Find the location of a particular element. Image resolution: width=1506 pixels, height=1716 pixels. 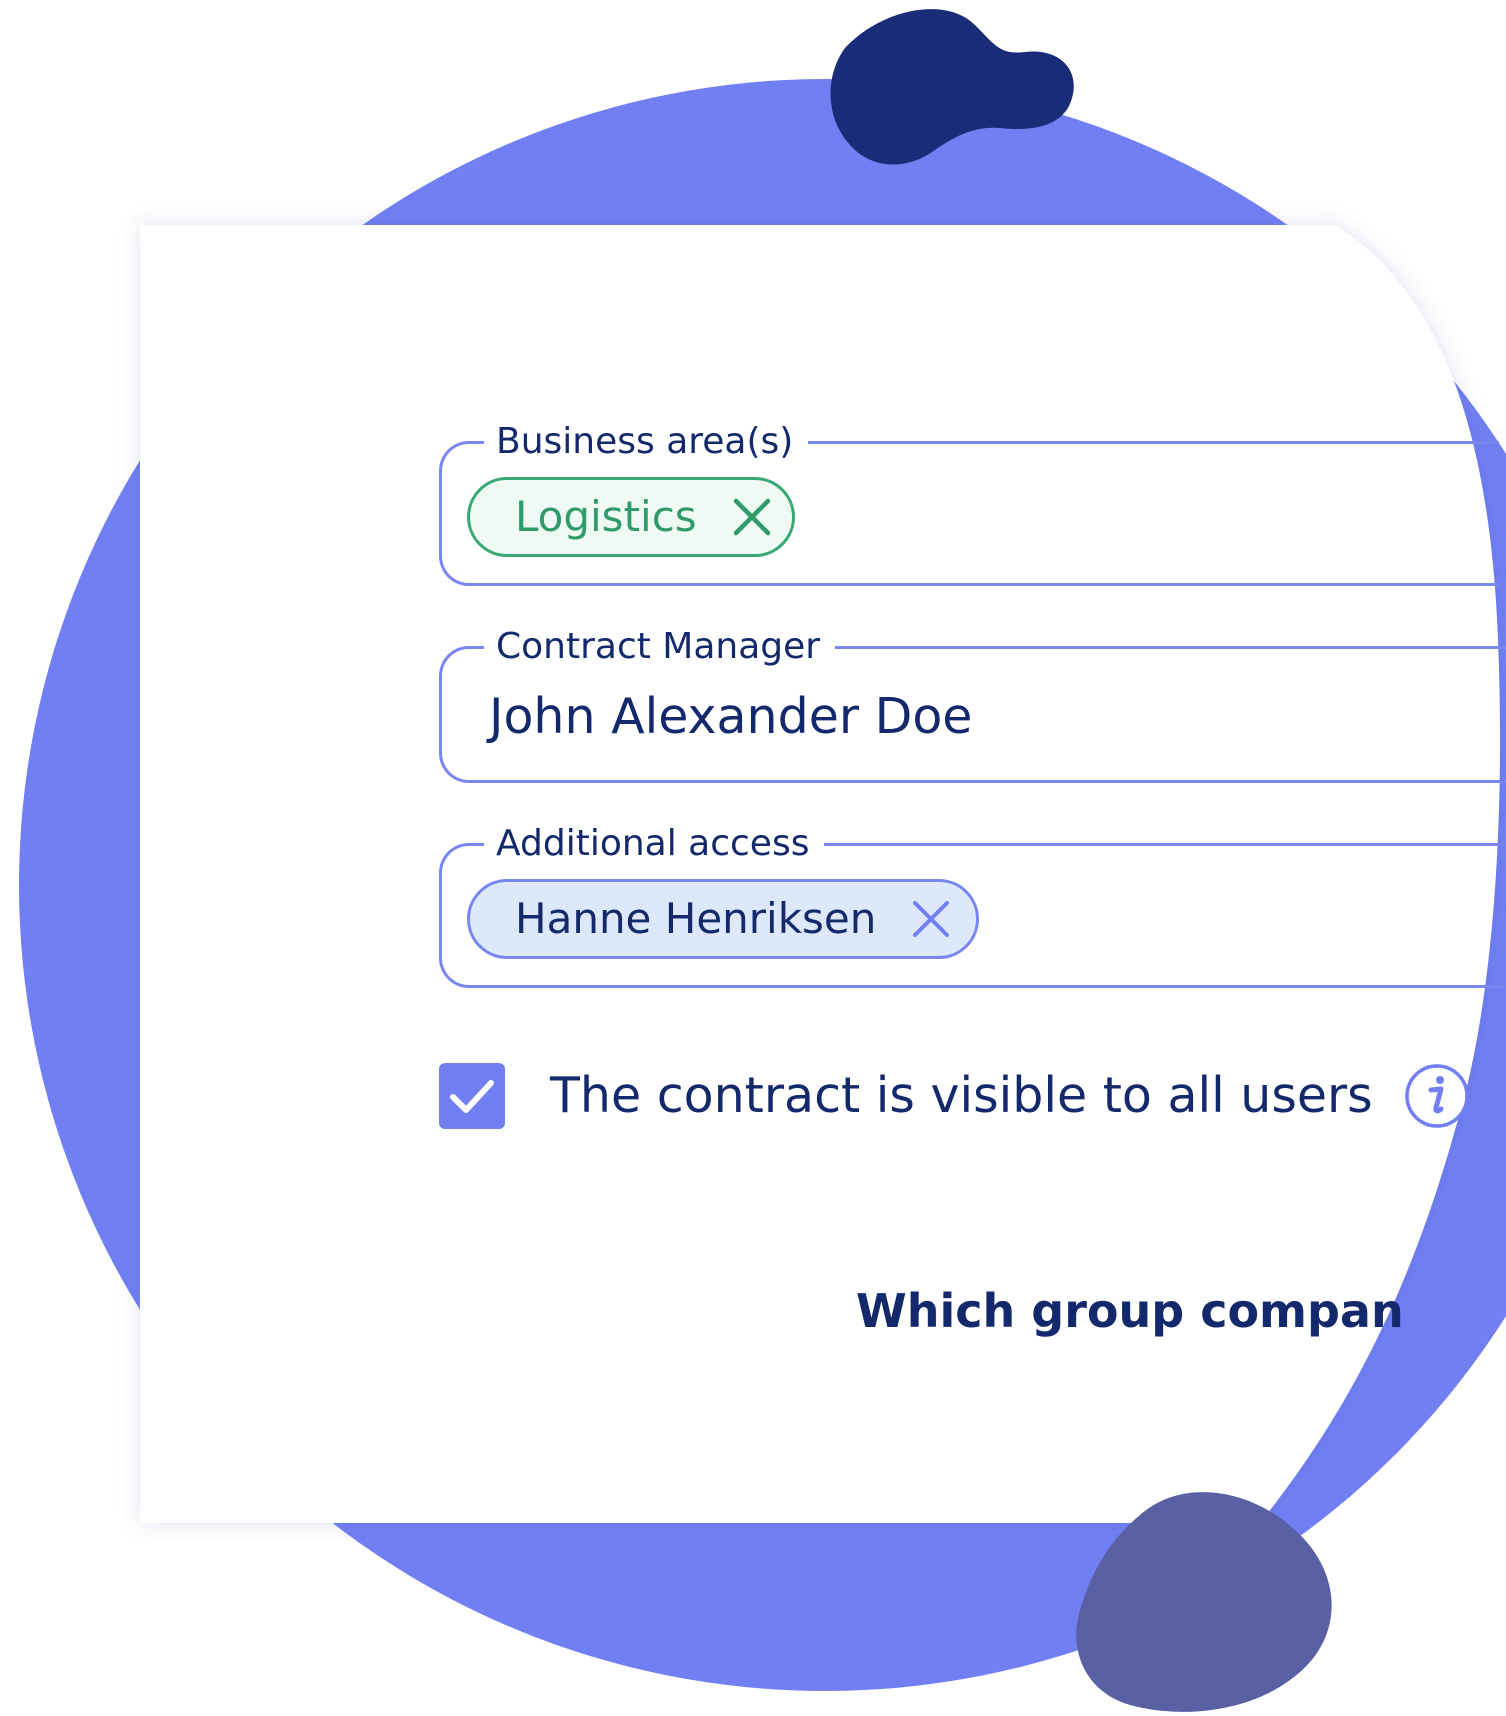

additional-access-label: Additional access is located at coordinates (654, 844).